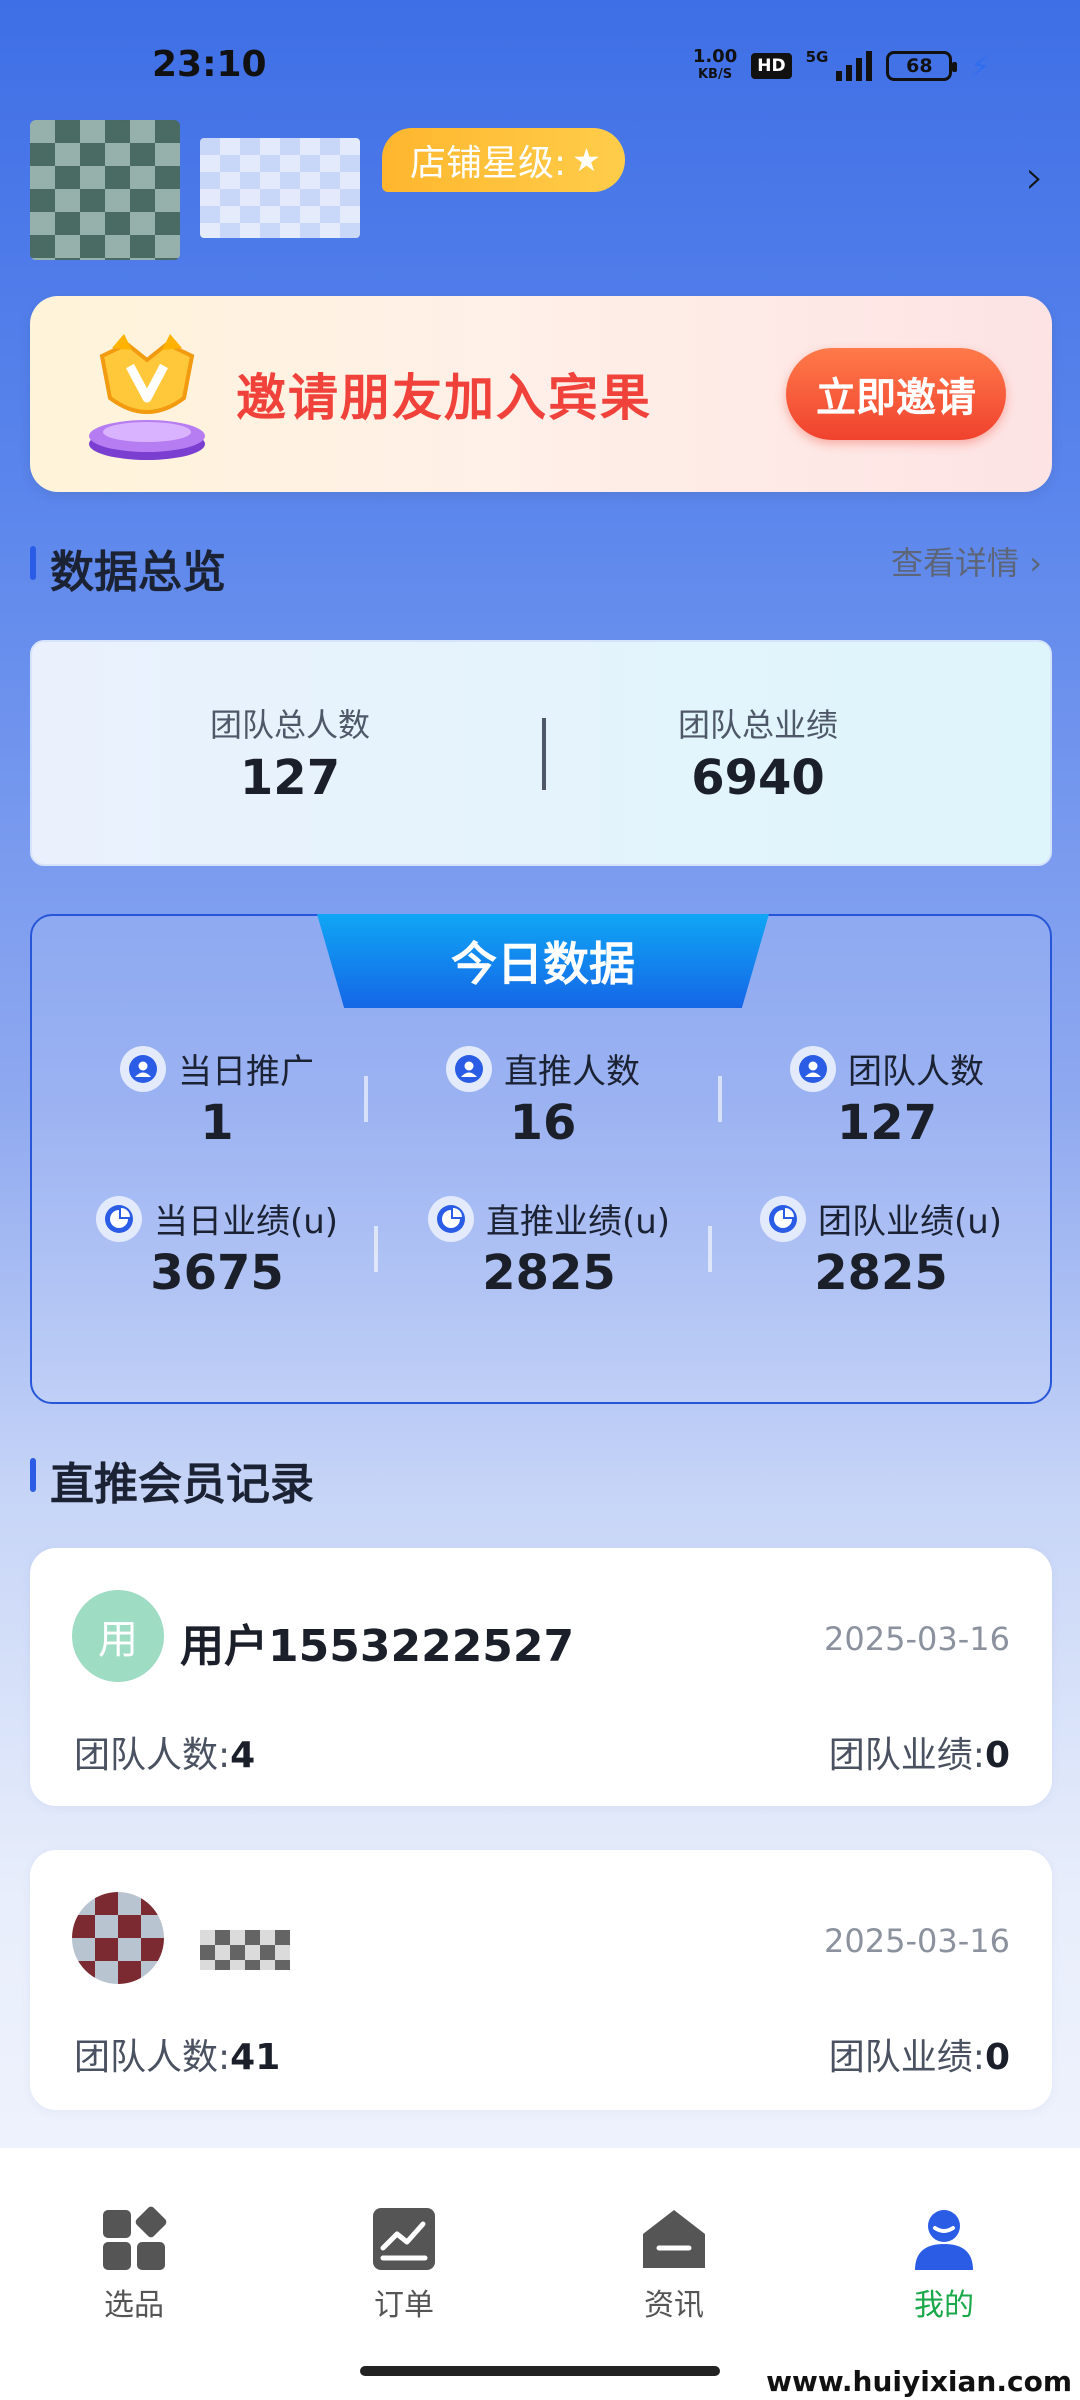  What do you see at coordinates (134, 2305) in the screenshot?
I see `nav-label: 选品` at bounding box center [134, 2305].